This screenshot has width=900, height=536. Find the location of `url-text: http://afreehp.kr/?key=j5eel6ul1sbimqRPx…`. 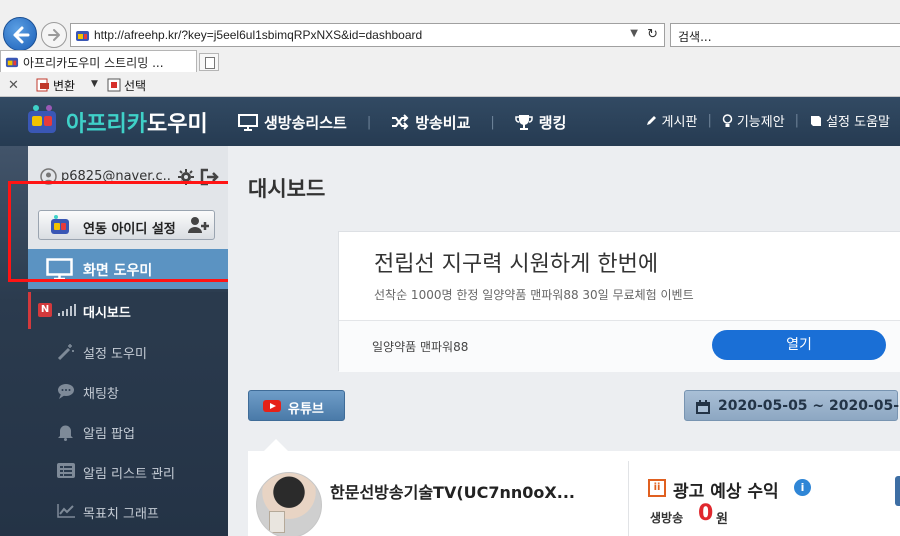

url-text: http://afreehp.kr/?key=j5eel6ul1sbimqRPx… is located at coordinates (258, 35).